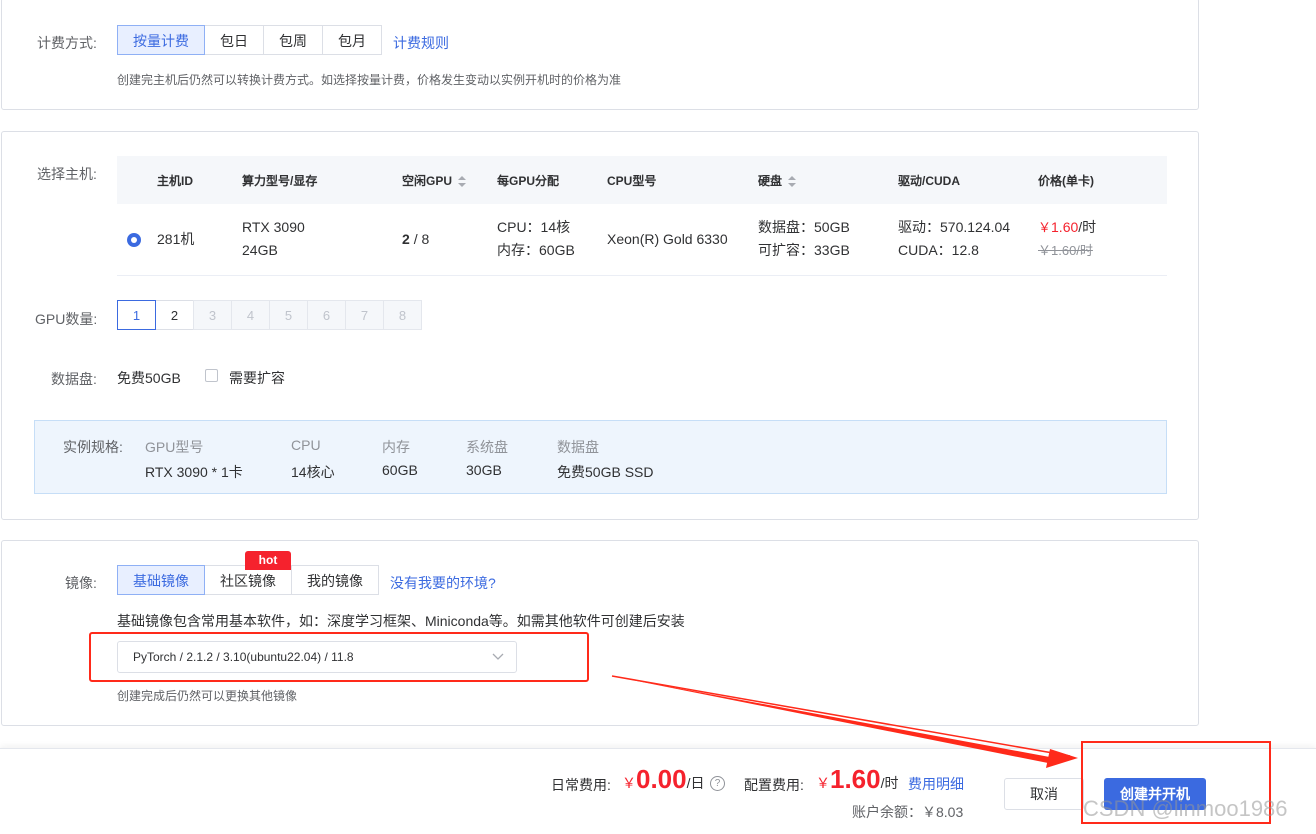  What do you see at coordinates (1185, 808) in the screenshot?
I see `watermark: CSDN @linmoo1986` at bounding box center [1185, 808].